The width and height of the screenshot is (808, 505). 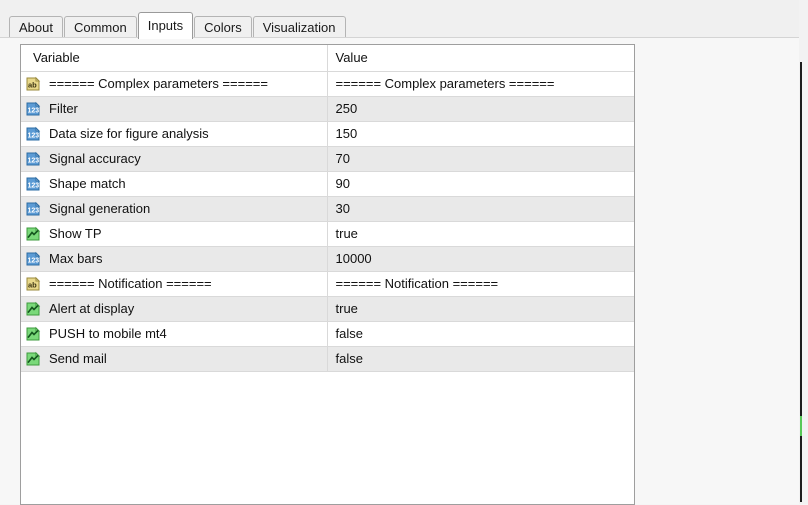 I want to click on variable-label: ====== Complex parameters ======, so click(x=158, y=83).